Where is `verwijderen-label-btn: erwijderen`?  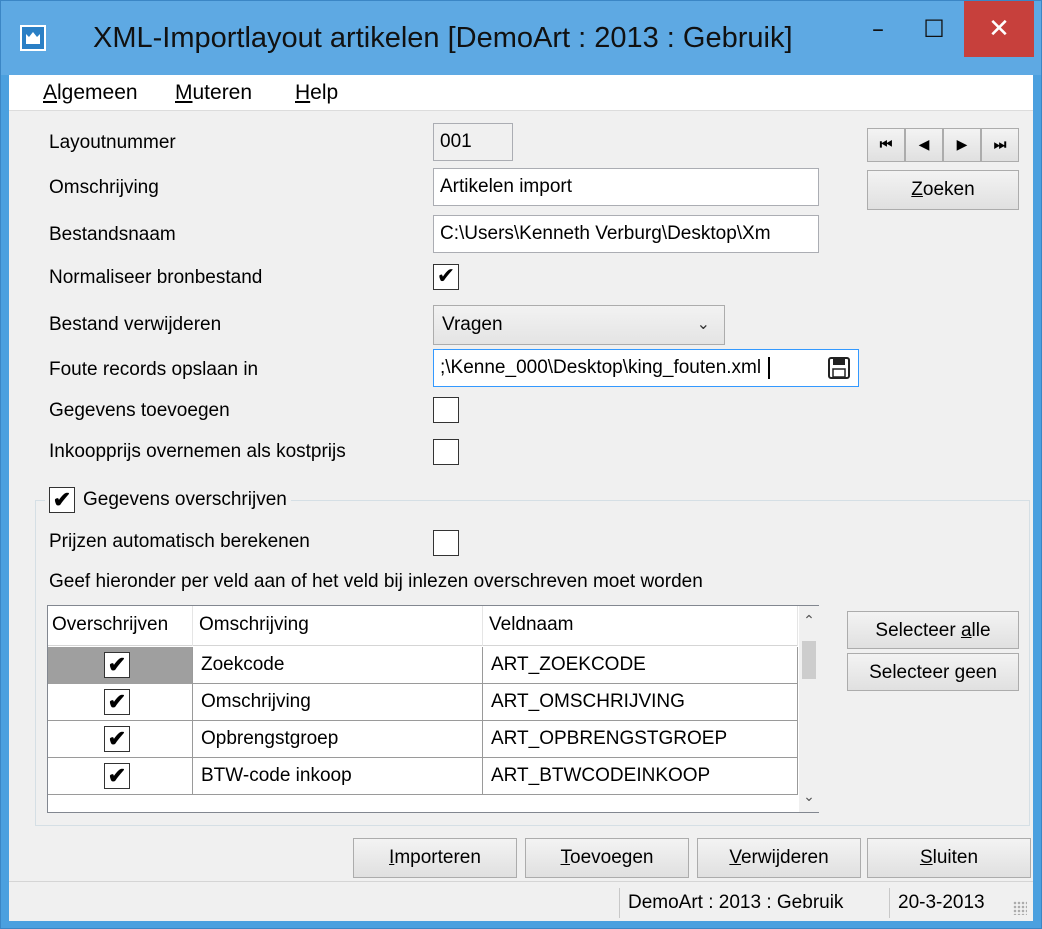 verwijderen-label-btn: erwijderen is located at coordinates (784, 857).